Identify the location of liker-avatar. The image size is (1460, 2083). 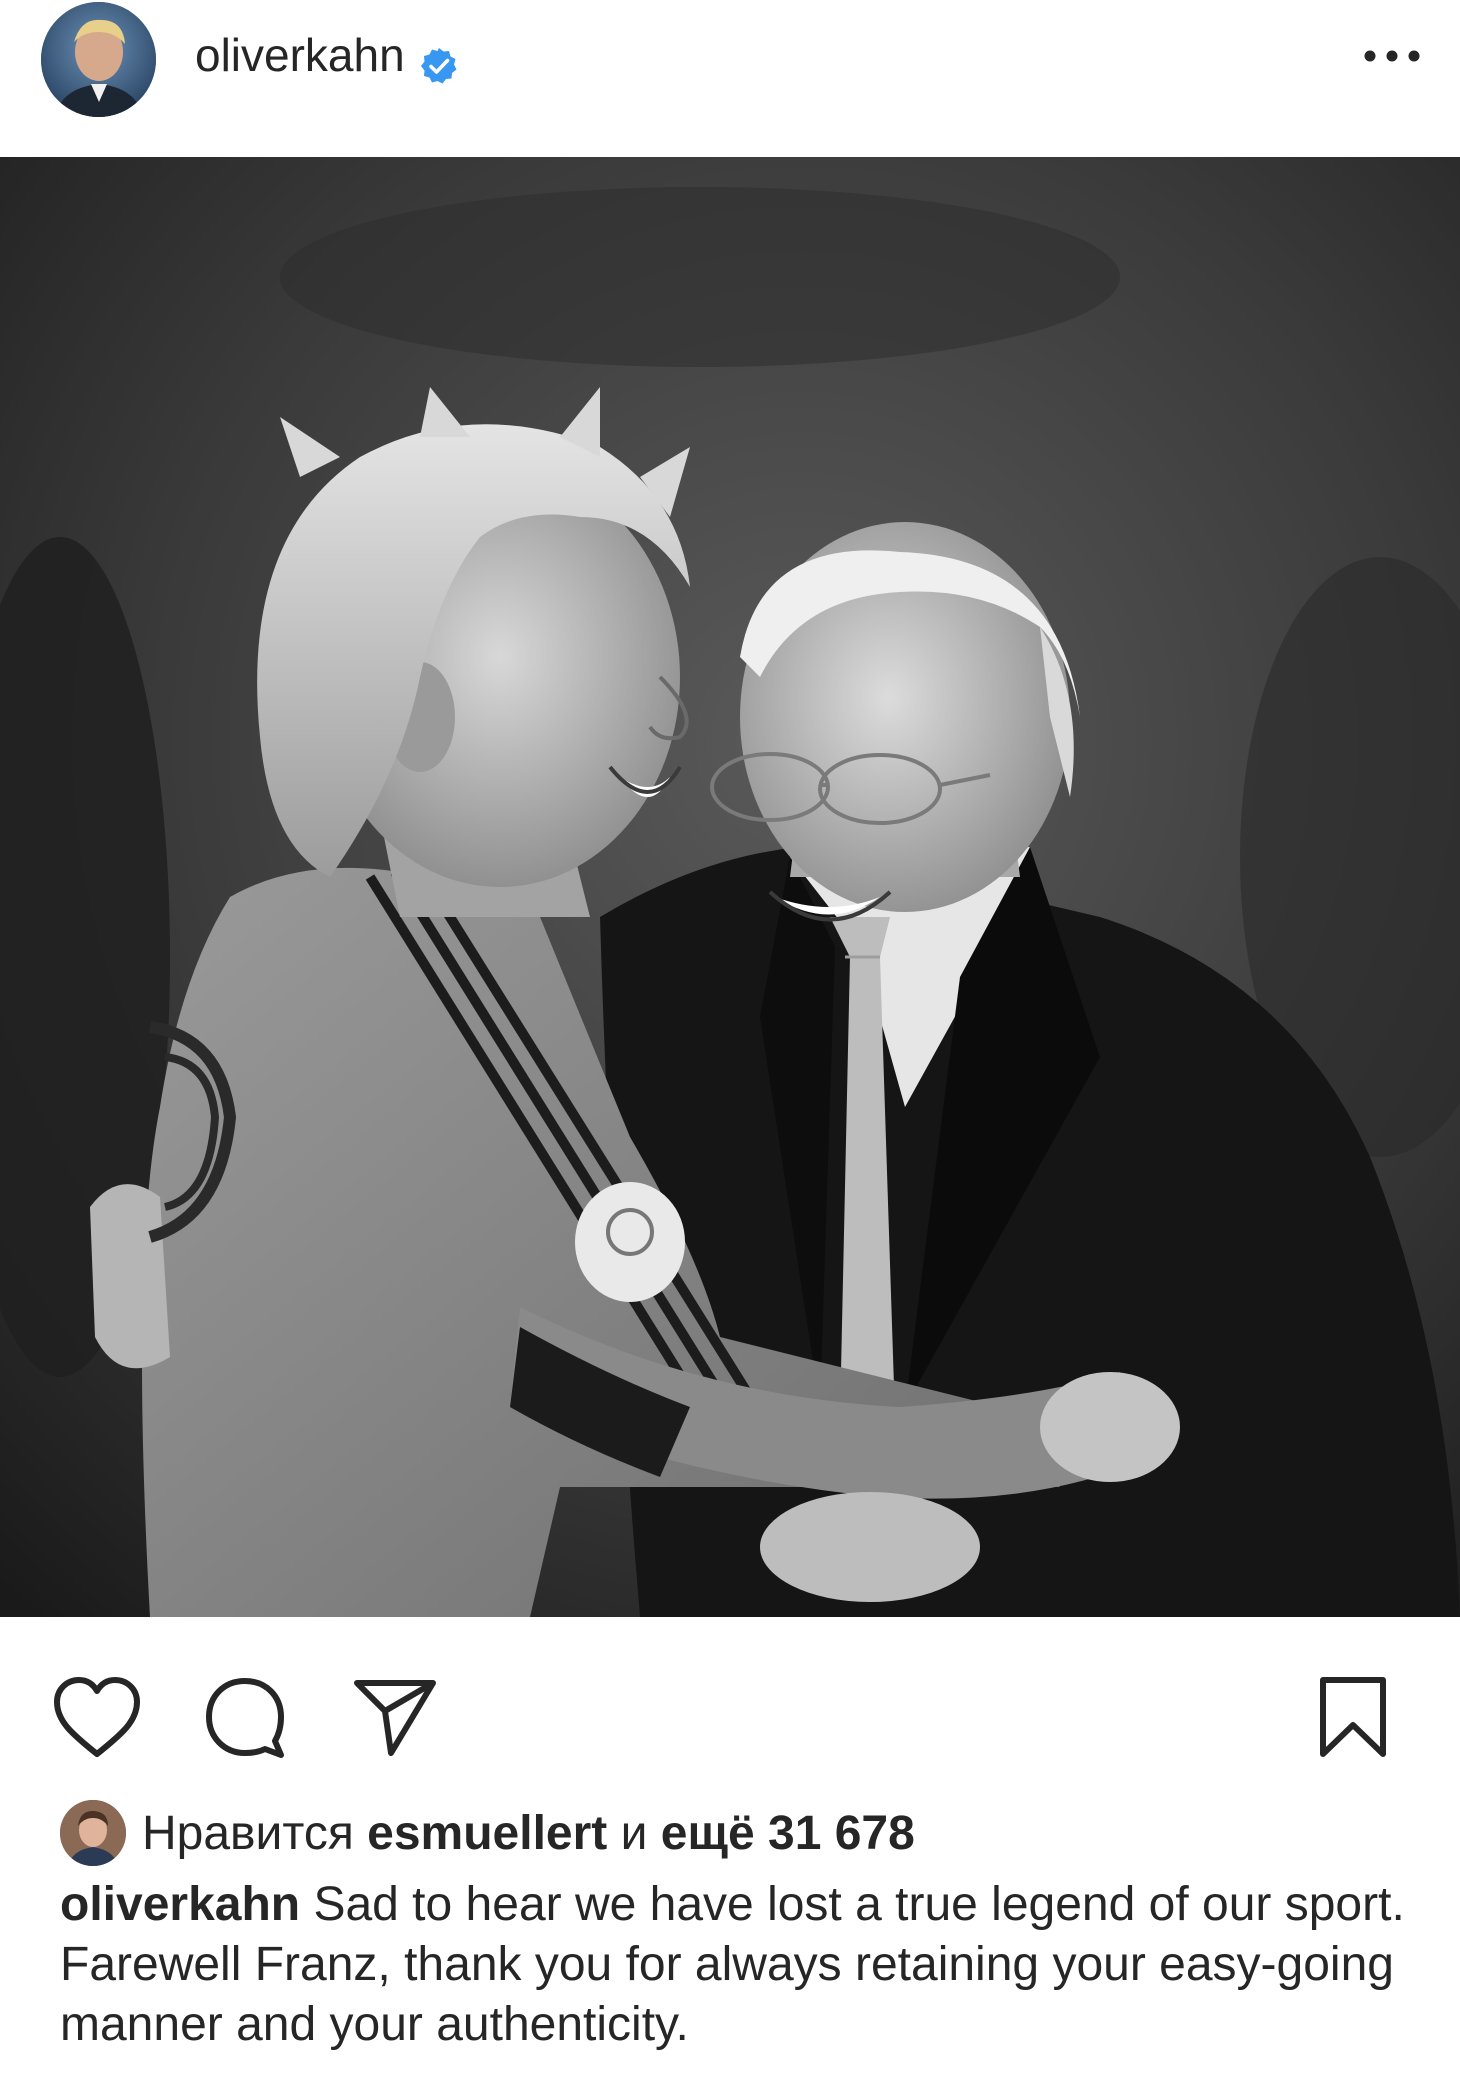
(93, 1833).